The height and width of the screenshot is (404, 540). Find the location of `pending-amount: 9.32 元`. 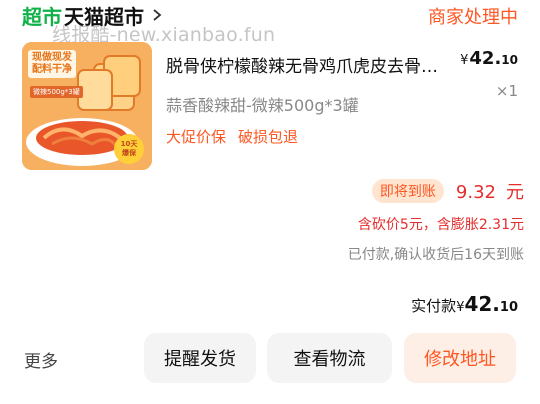

pending-amount: 9.32 元 is located at coordinates (490, 191).